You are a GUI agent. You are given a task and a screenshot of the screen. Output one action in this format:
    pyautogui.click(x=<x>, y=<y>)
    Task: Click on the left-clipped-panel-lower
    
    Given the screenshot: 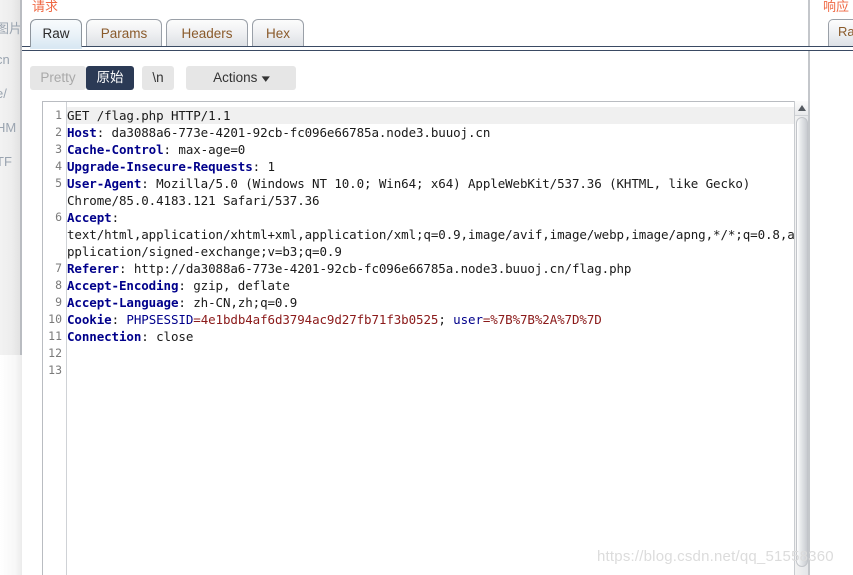 What is the action you would take?
    pyautogui.click(x=11, y=465)
    